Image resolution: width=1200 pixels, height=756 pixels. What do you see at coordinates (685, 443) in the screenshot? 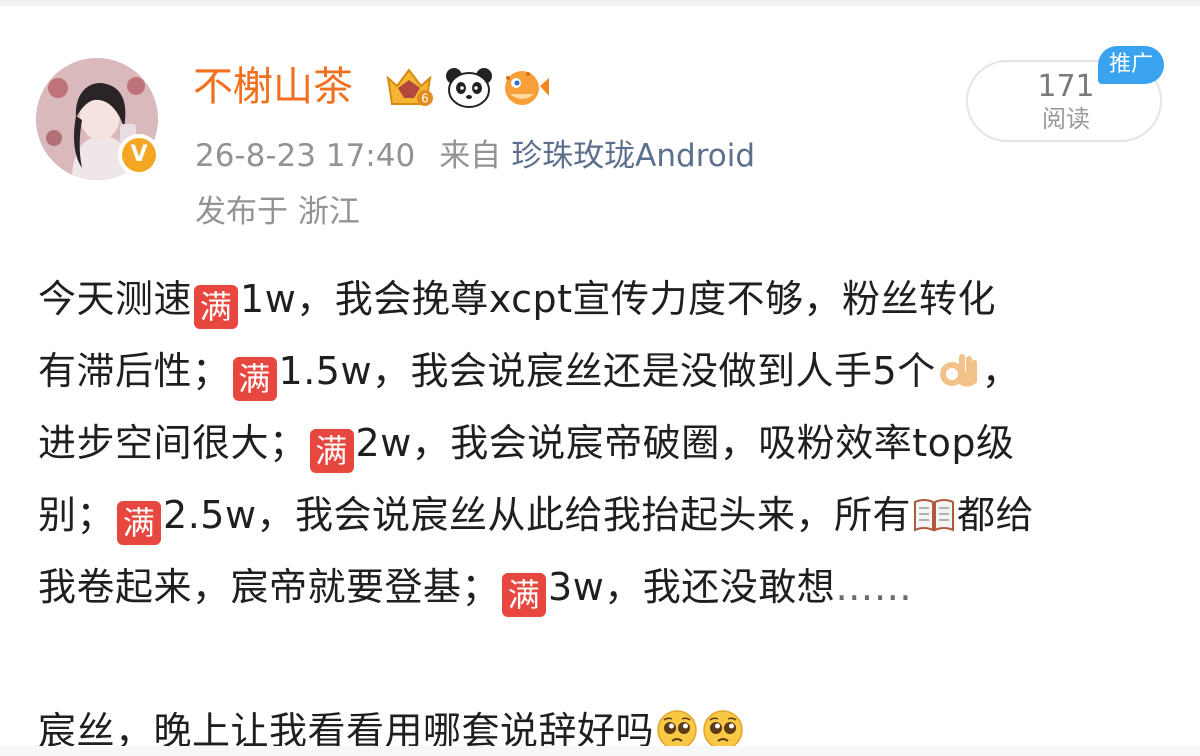
I see `post-text: 2w，我会说宸帝破圈，吸粉效率top级` at bounding box center [685, 443].